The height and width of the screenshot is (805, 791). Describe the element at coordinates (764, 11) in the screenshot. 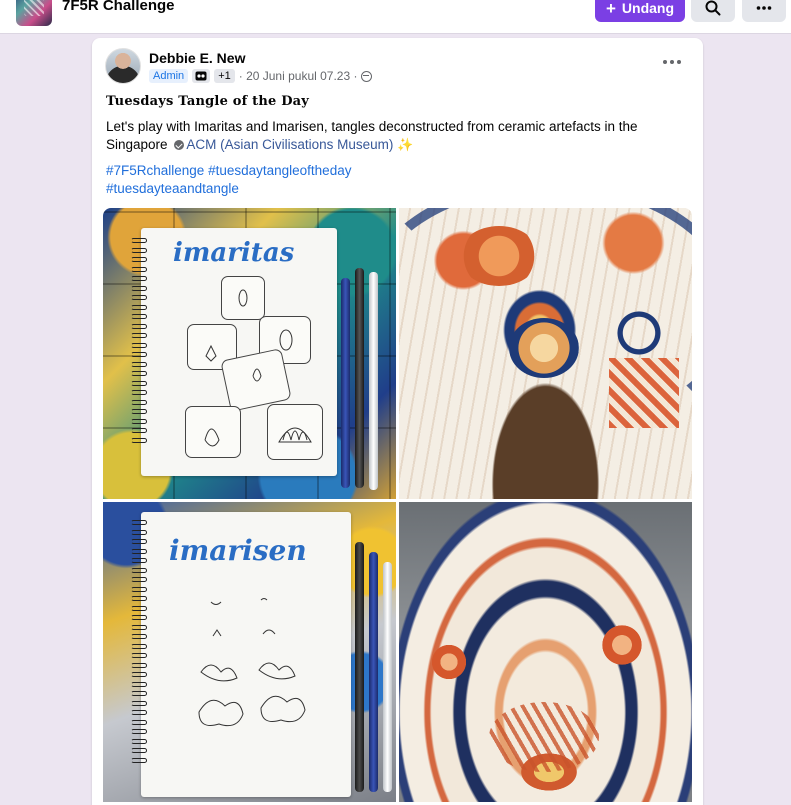

I see `more-options-button` at that location.